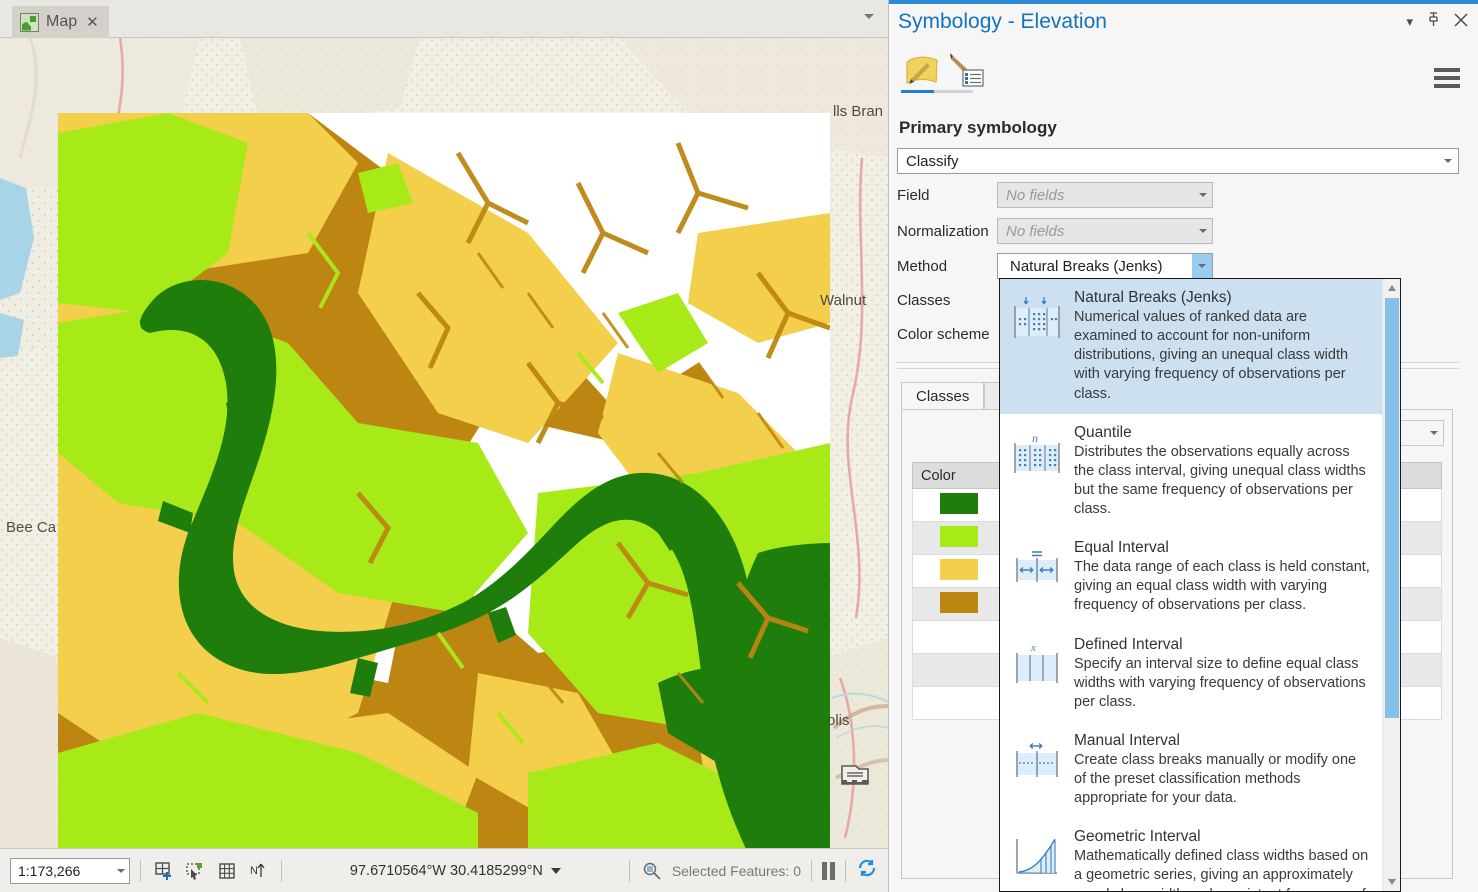 The image size is (1478, 892). I want to click on options-menu-icon, so click(1447, 80).